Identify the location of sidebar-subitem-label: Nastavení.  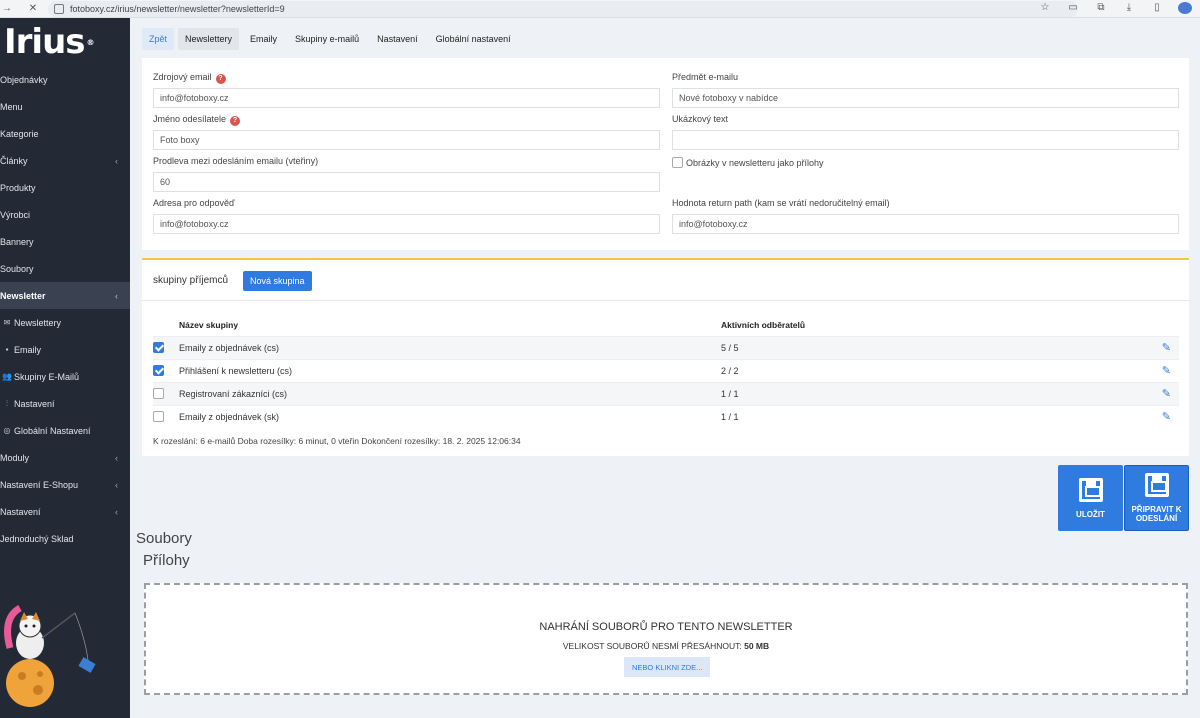
(34, 403).